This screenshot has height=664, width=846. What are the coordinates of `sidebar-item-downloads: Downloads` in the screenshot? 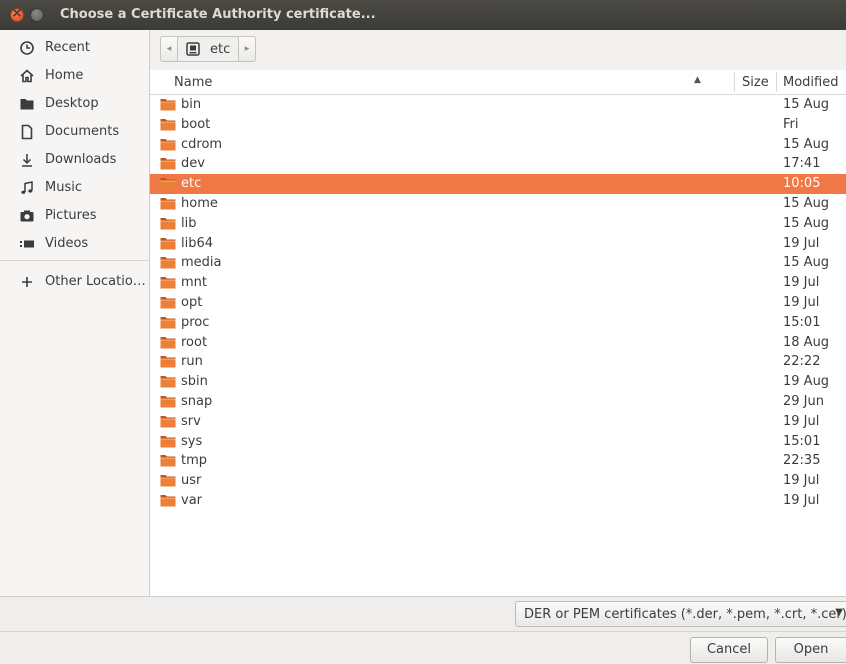 It's located at (74, 160).